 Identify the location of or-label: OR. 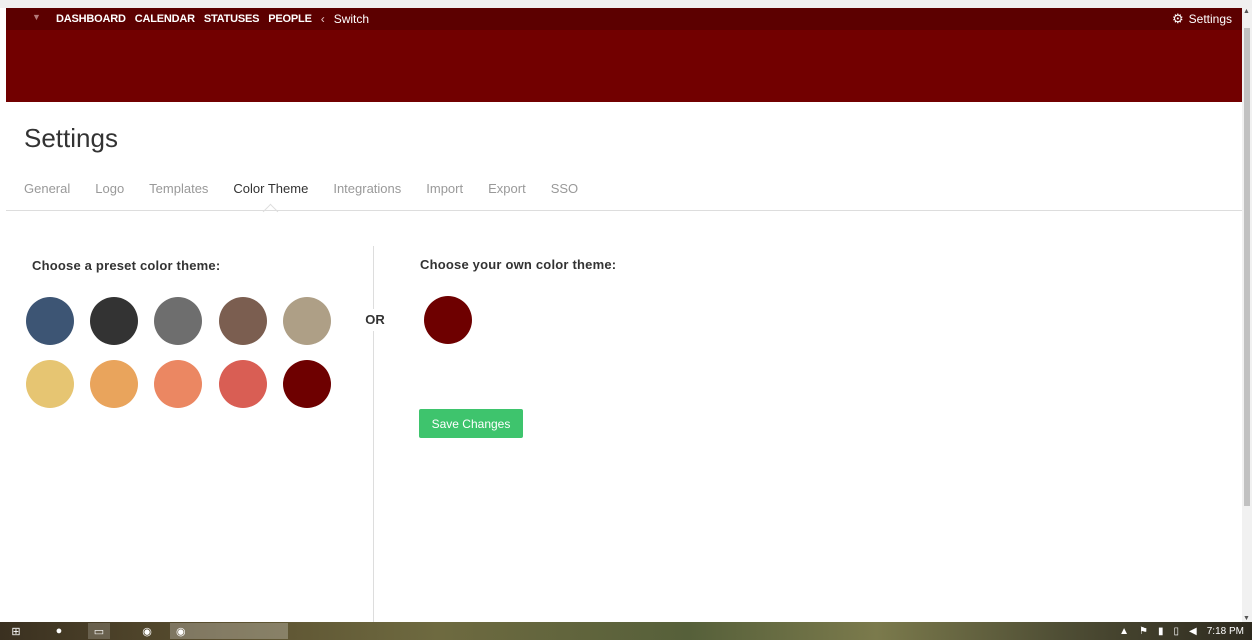
(375, 320).